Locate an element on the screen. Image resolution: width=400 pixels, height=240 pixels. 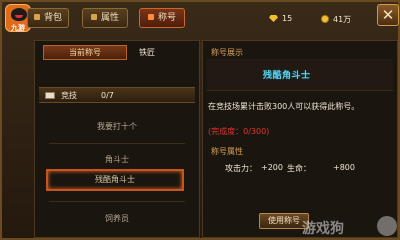
watermark-text: 游戏狗 is located at coordinates (323, 229).